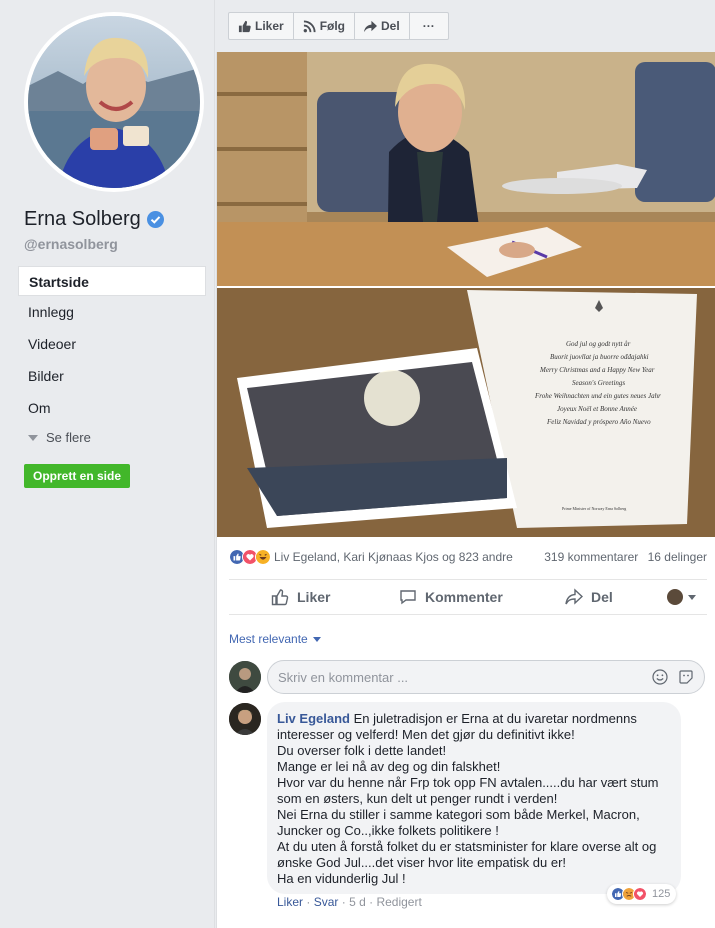  I want to click on like-page-label: Liker, so click(269, 26).